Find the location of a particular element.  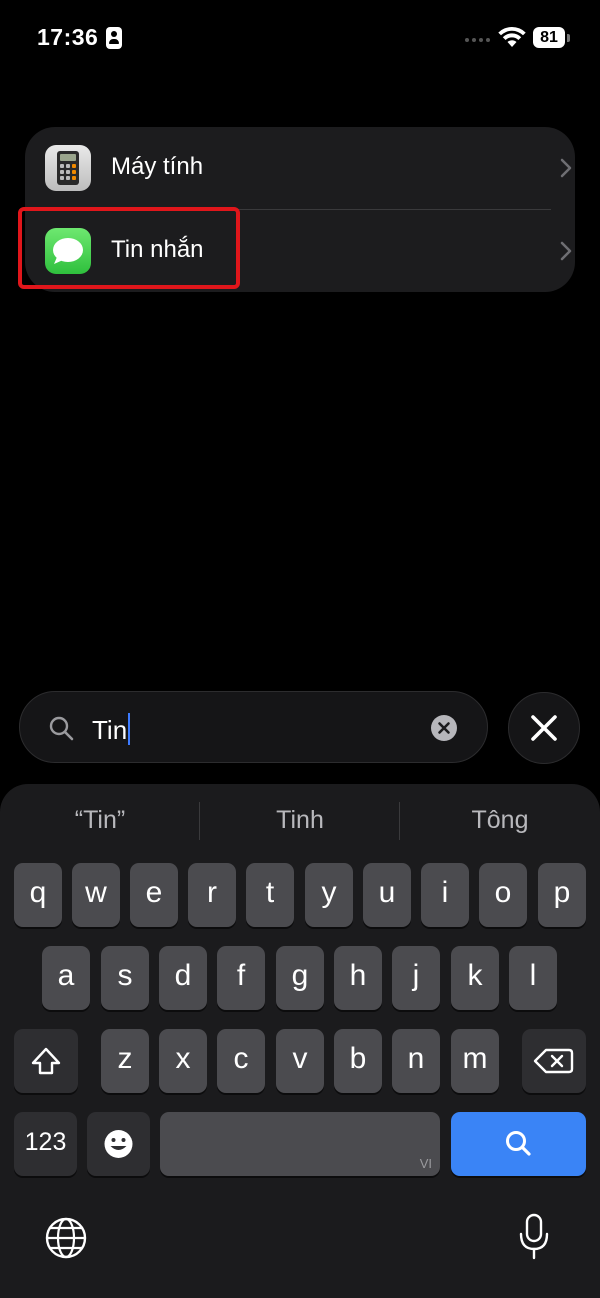

key-n: n is located at coordinates (416, 1061).